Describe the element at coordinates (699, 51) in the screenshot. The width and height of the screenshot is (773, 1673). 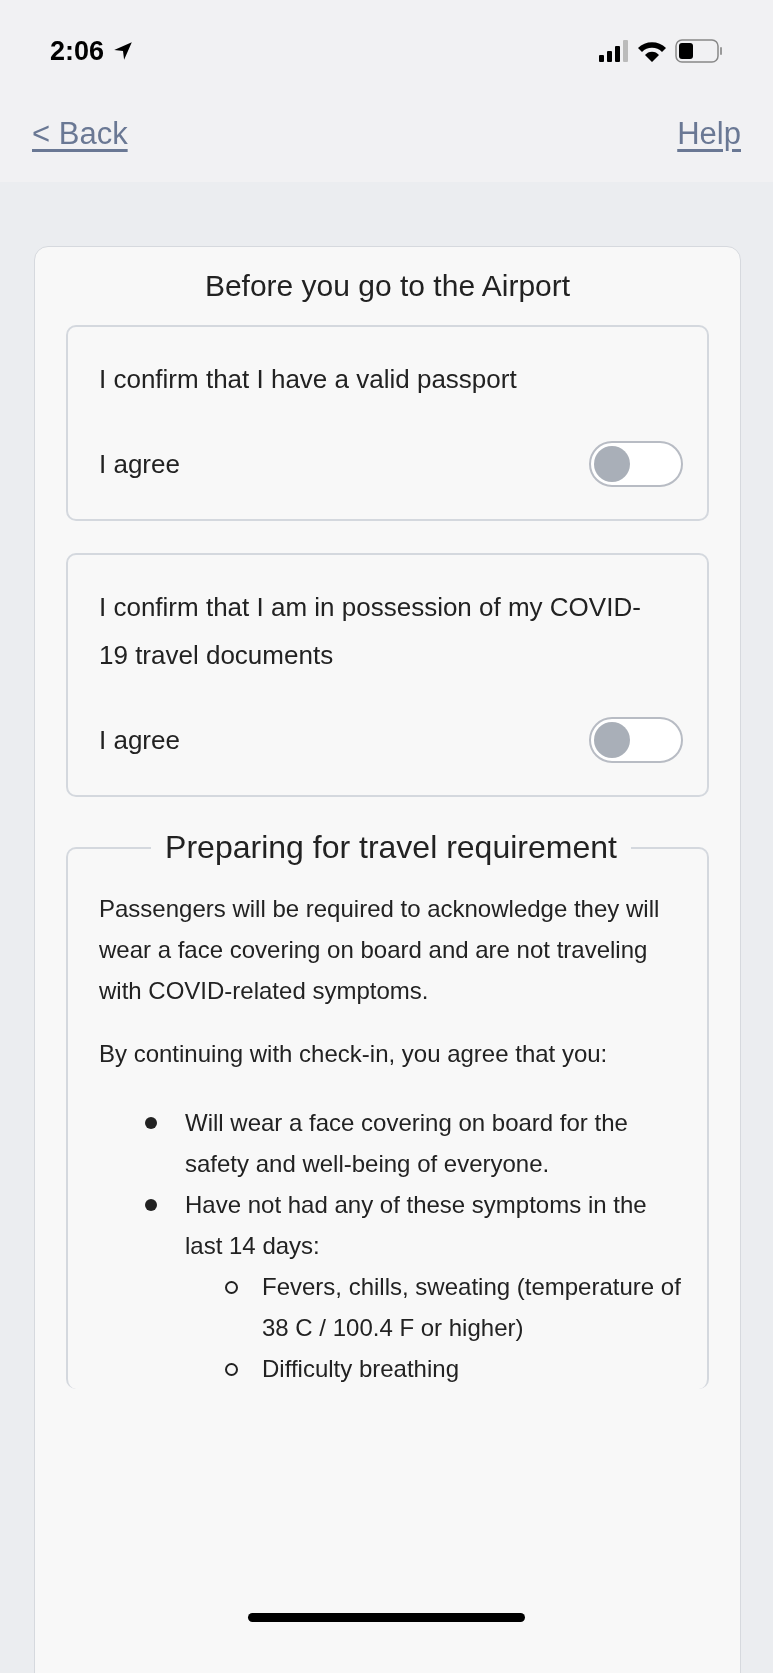
I see `battery-icon` at that location.